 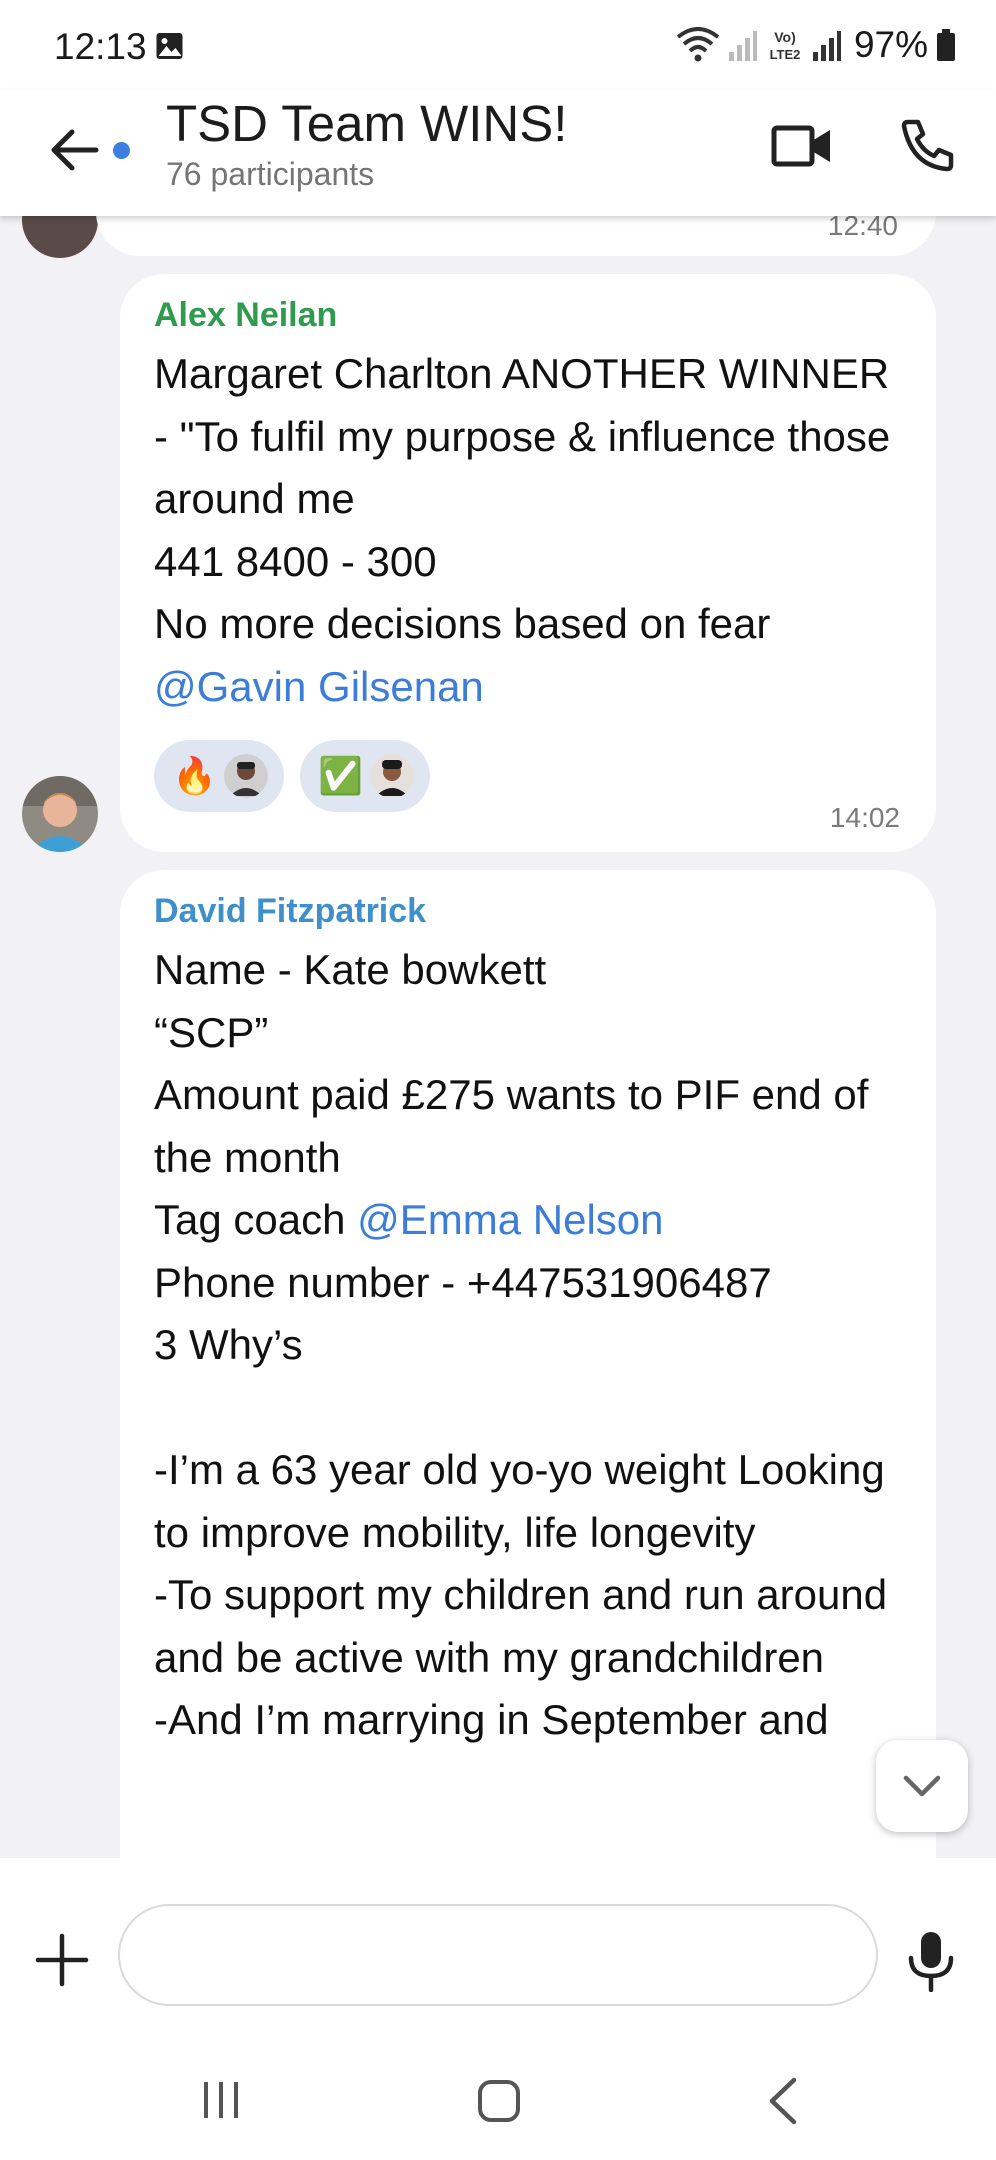 I want to click on wifi-6-icon, so click(x=698, y=44).